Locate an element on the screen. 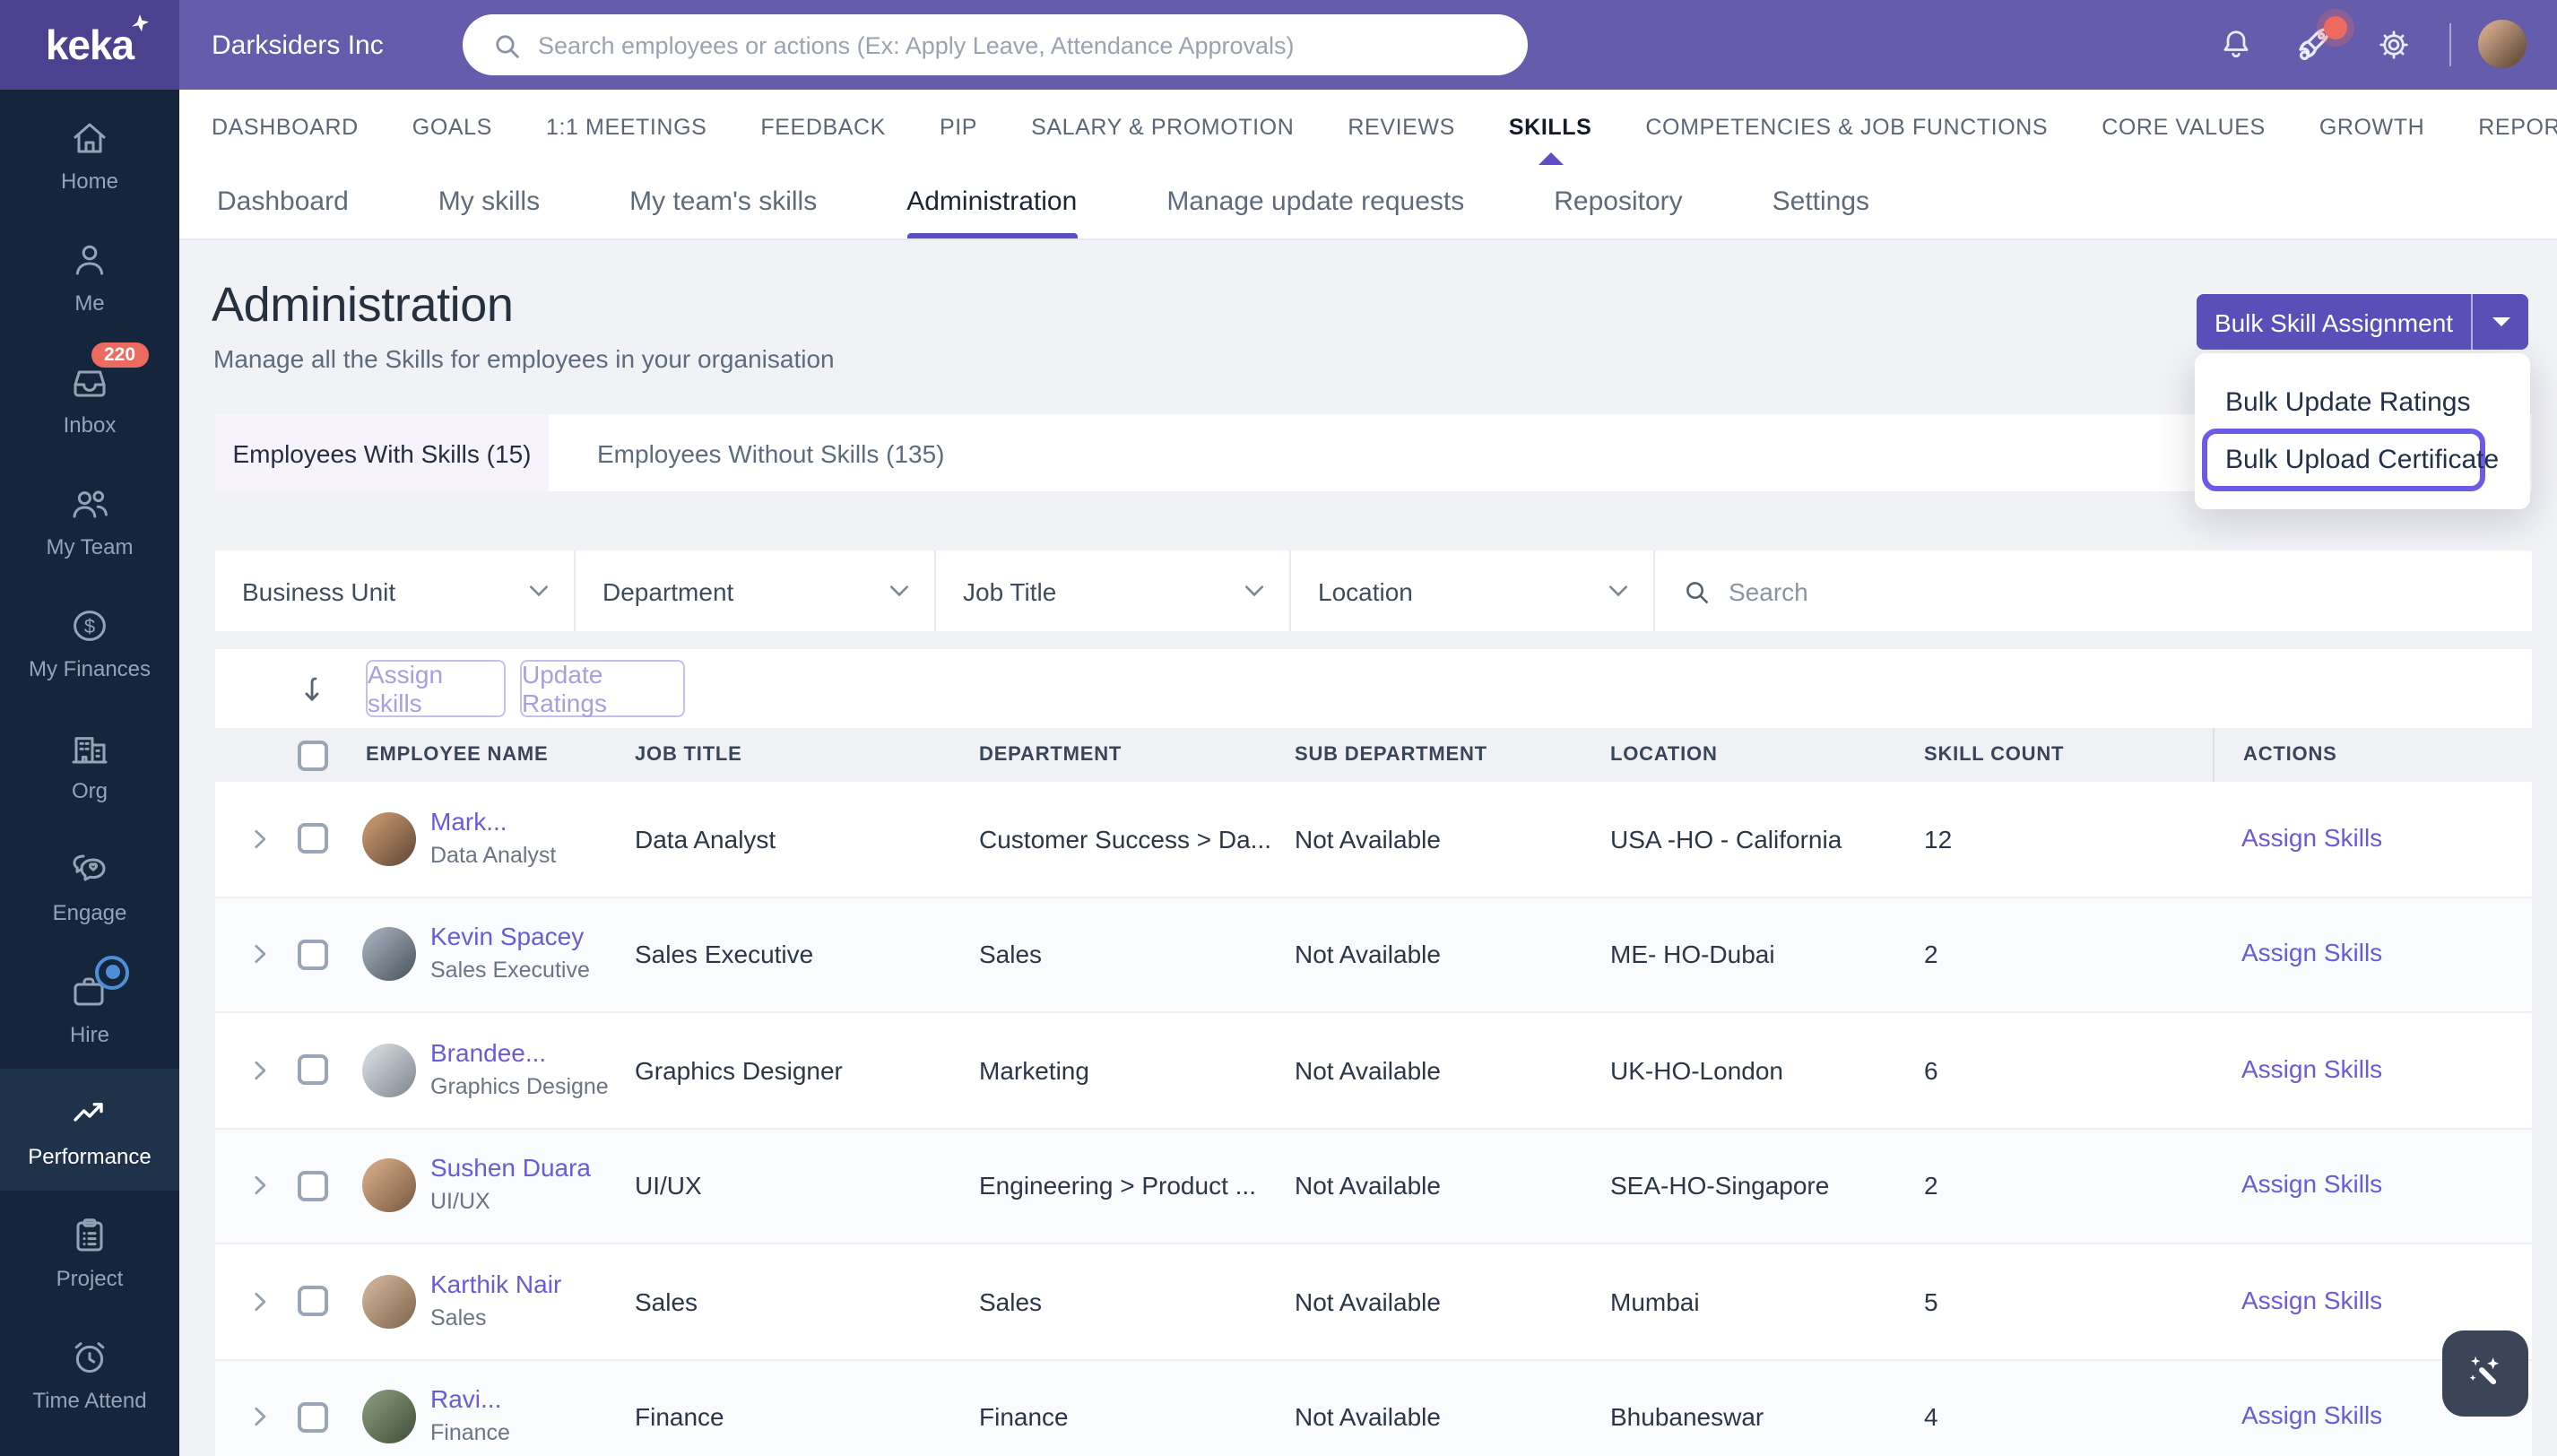 The height and width of the screenshot is (1456, 2557). tab-employees-with-skills: Employees With Skills (15) is located at coordinates (382, 452).